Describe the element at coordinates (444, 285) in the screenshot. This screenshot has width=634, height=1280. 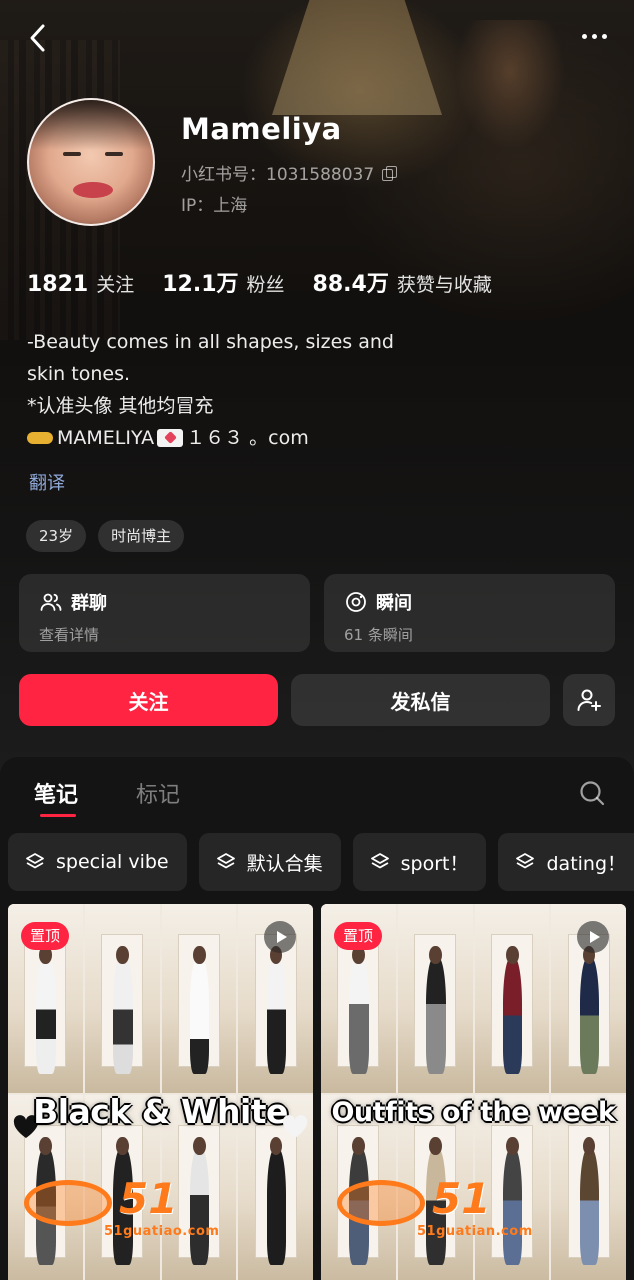
I see `stat-label: 获赞与收藏` at that location.